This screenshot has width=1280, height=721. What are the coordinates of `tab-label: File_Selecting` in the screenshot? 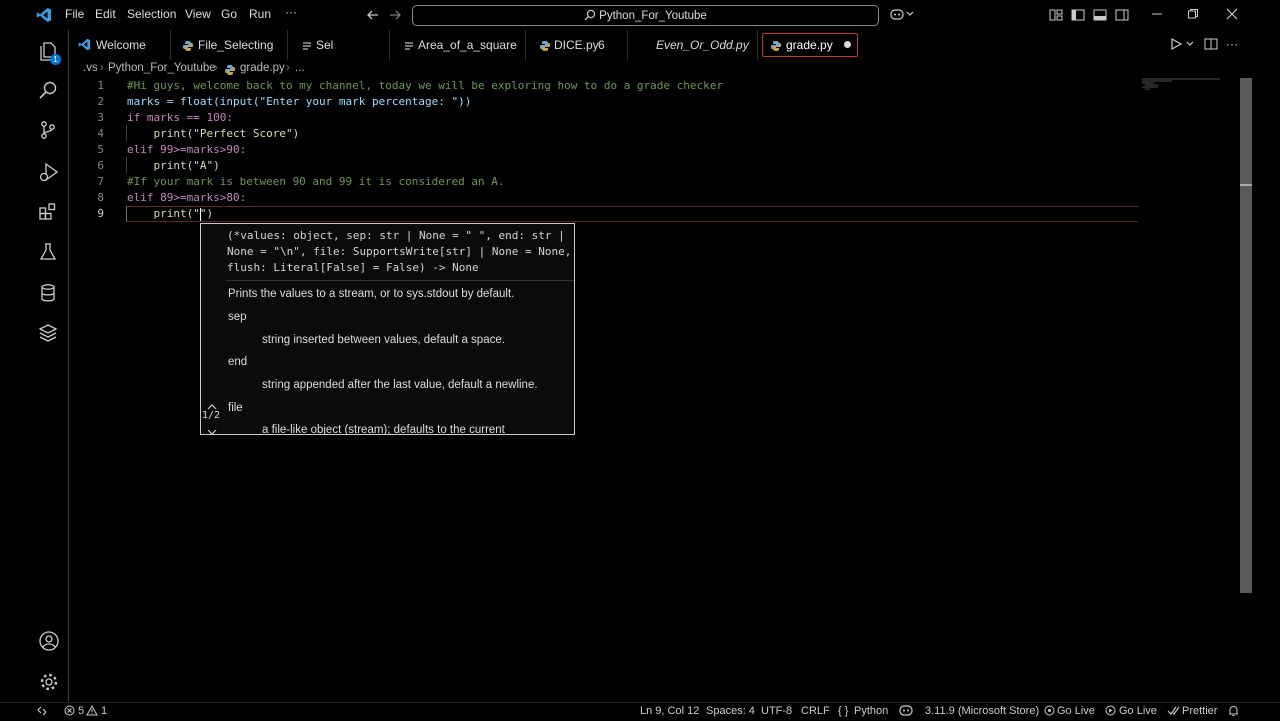 It's located at (236, 45).